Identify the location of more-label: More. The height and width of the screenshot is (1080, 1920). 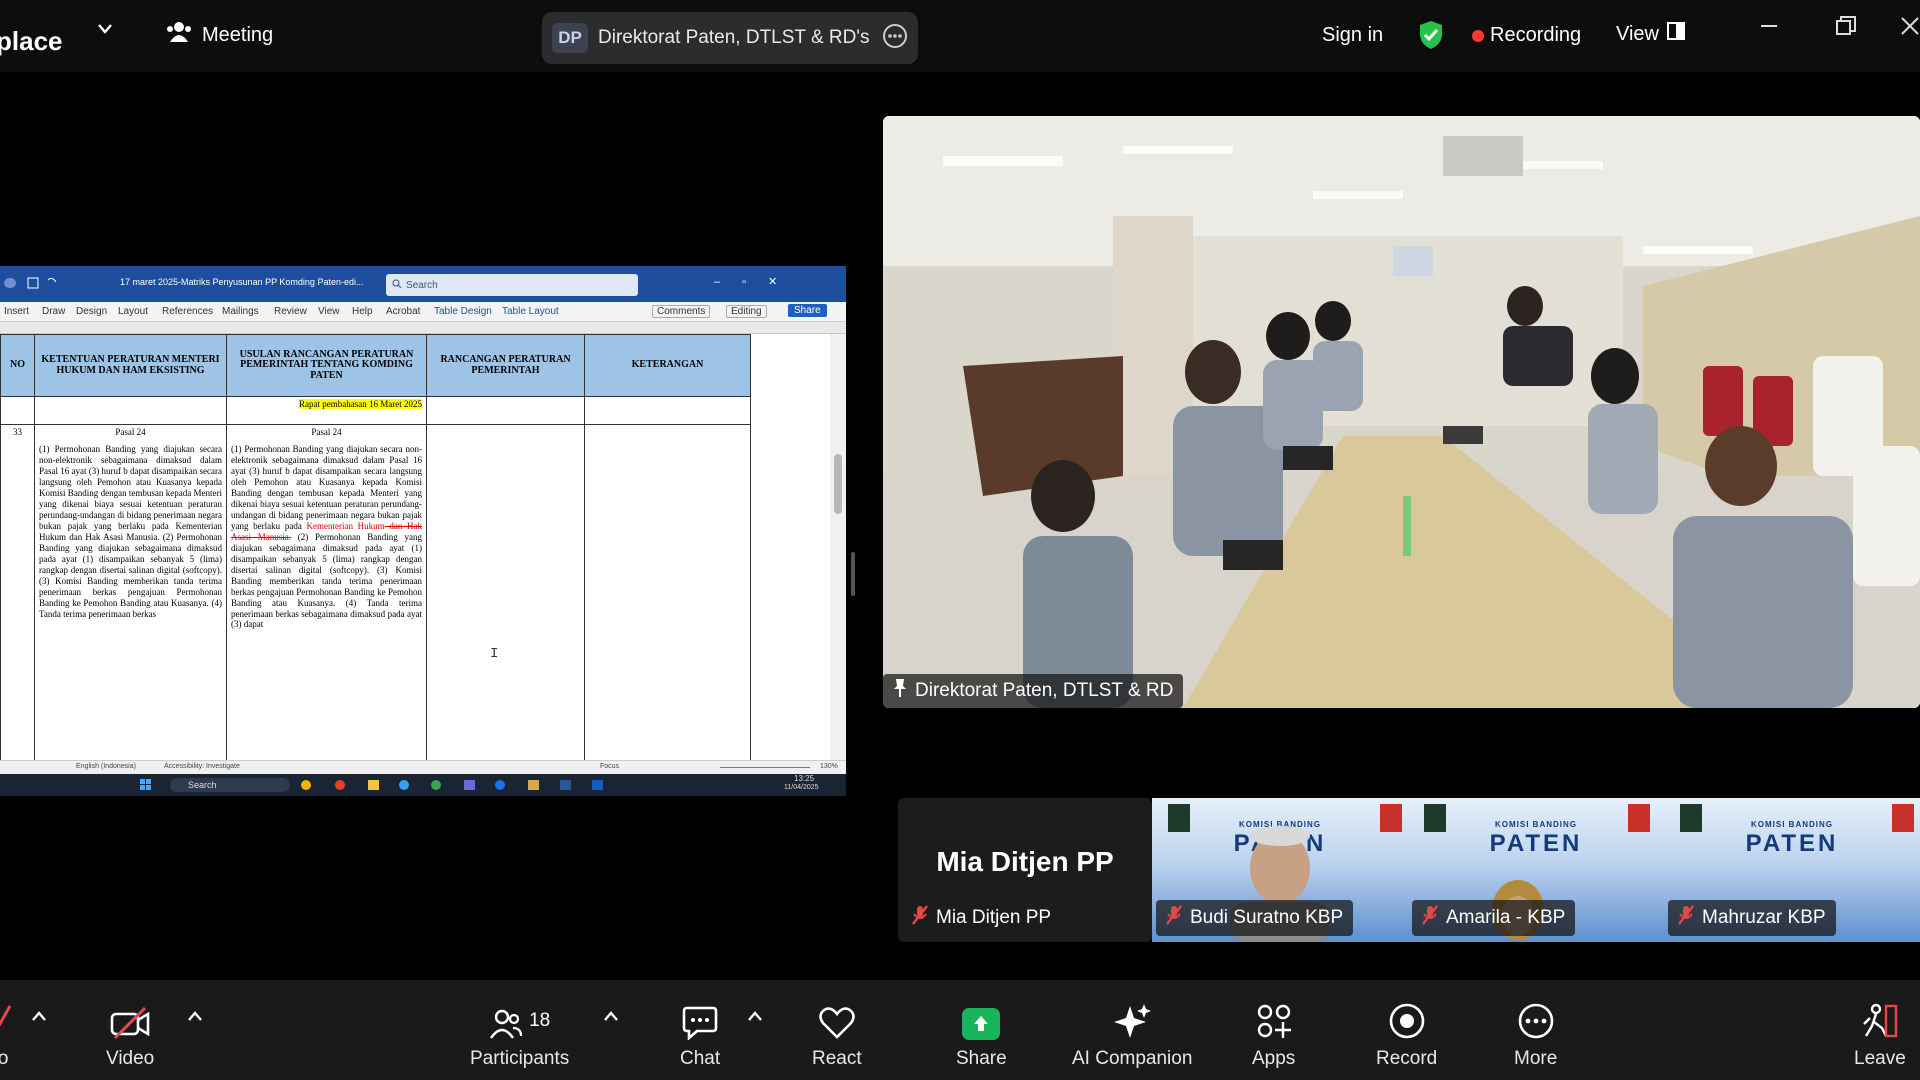
(1536, 1058).